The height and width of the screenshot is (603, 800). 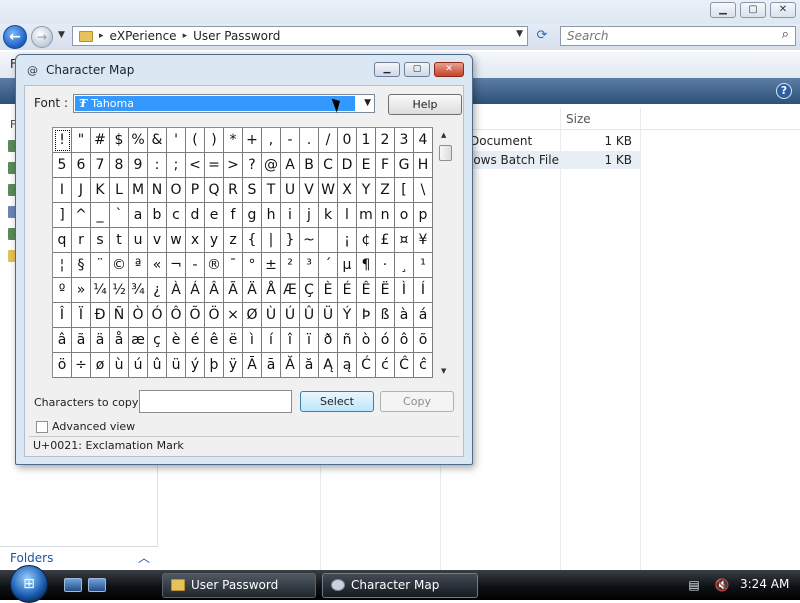 What do you see at coordinates (81, 315) in the screenshot?
I see `character-cell: Ï` at bounding box center [81, 315].